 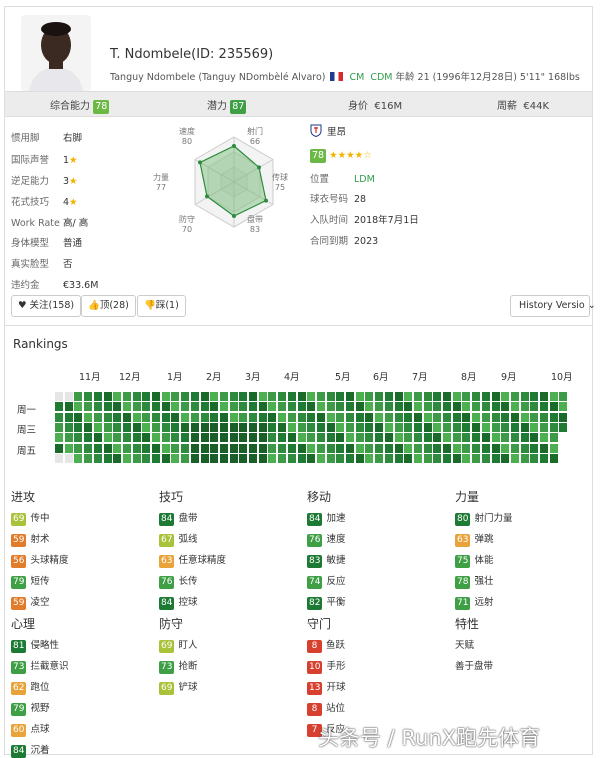 What do you see at coordinates (19, 561) in the screenshot?
I see `attribute-value: 56` at bounding box center [19, 561].